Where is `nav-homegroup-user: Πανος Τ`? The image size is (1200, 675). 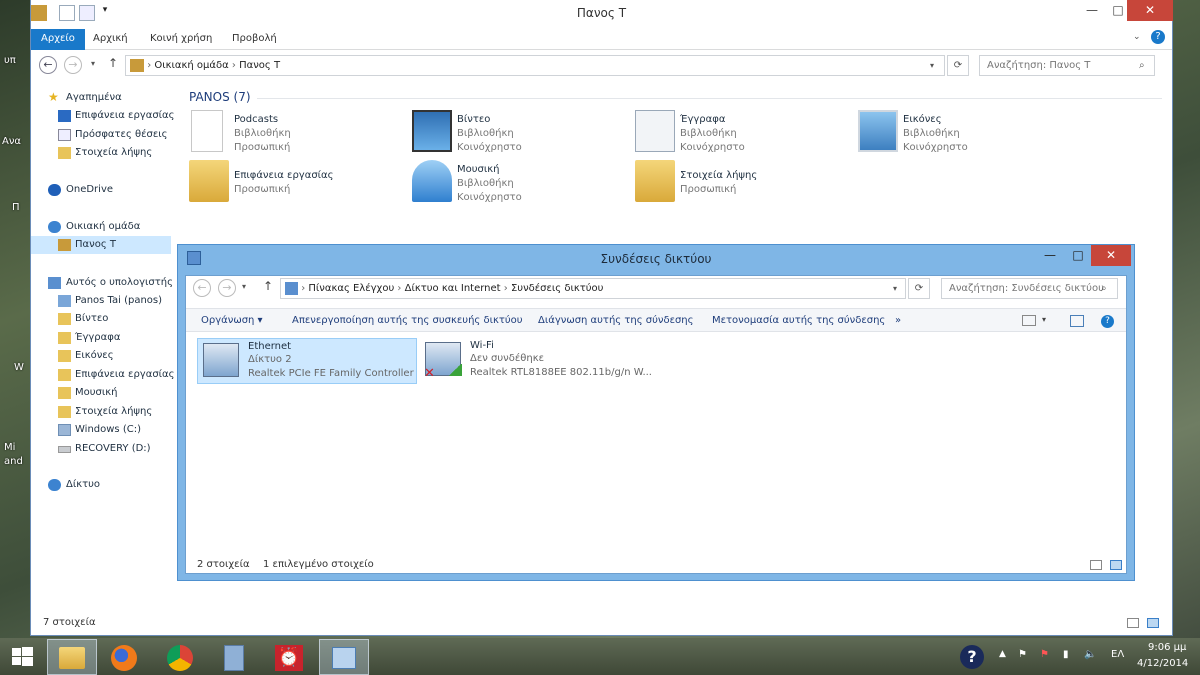
nav-homegroup-user: Πανος Τ is located at coordinates (101, 245).